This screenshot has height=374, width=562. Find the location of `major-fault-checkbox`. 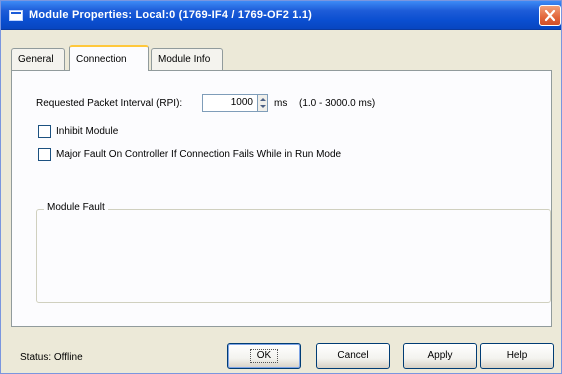

major-fault-checkbox is located at coordinates (44, 154).